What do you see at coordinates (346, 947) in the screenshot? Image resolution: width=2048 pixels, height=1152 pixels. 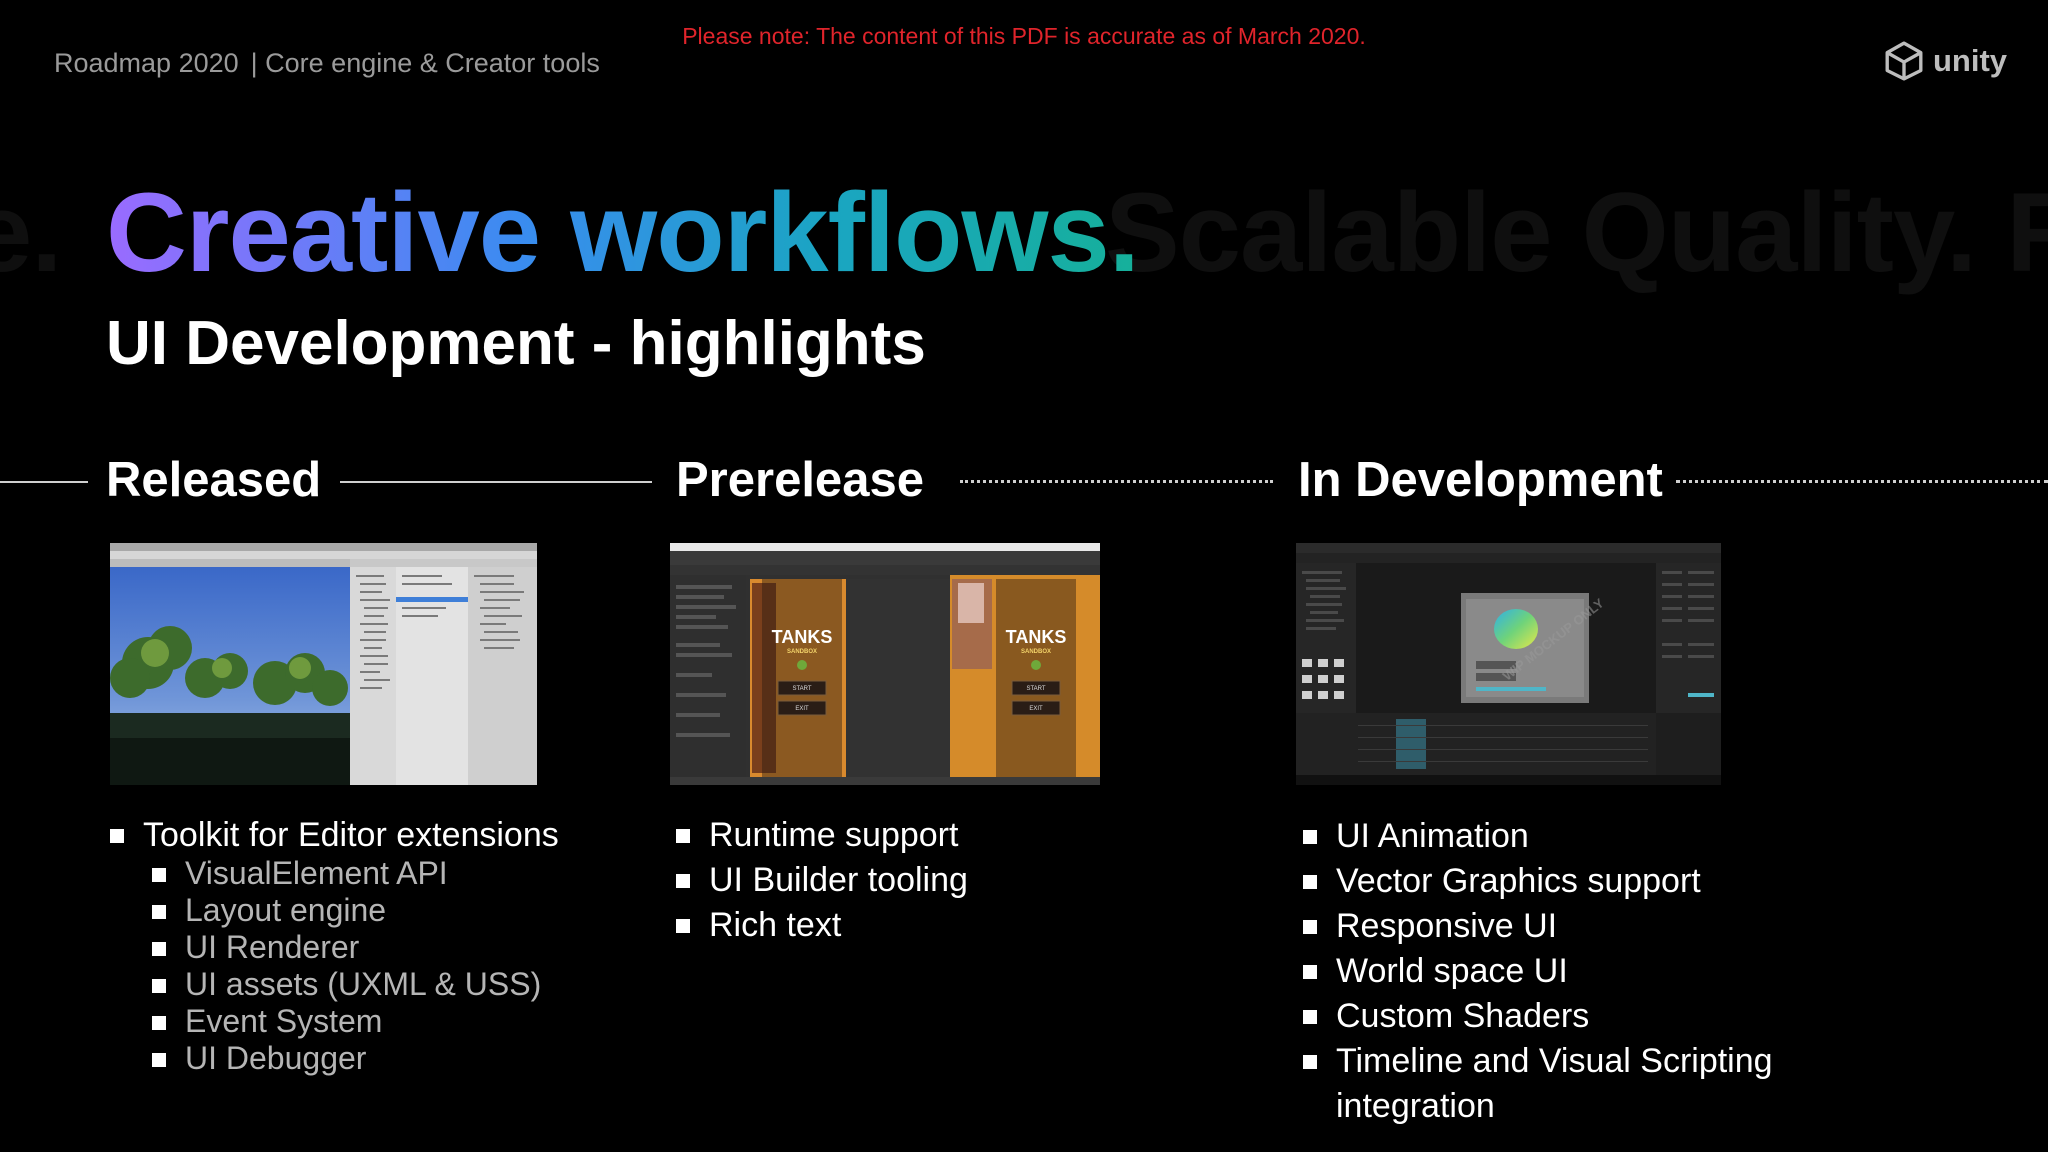 I see `list-item: UI Renderer` at bounding box center [346, 947].